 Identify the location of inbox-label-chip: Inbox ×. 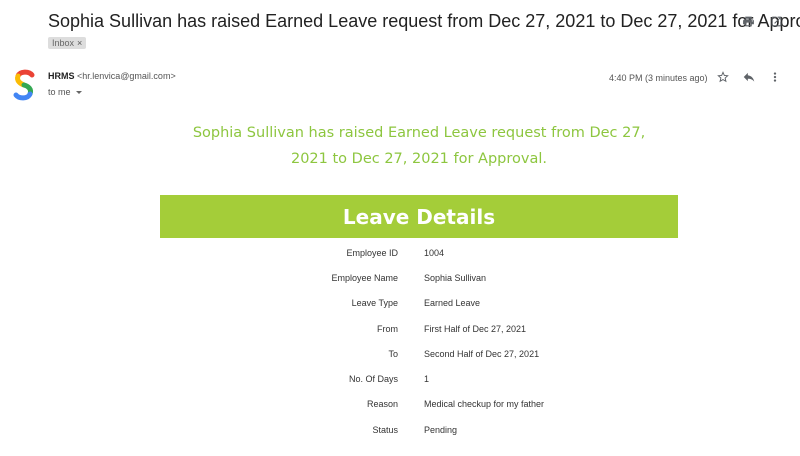
(67, 43).